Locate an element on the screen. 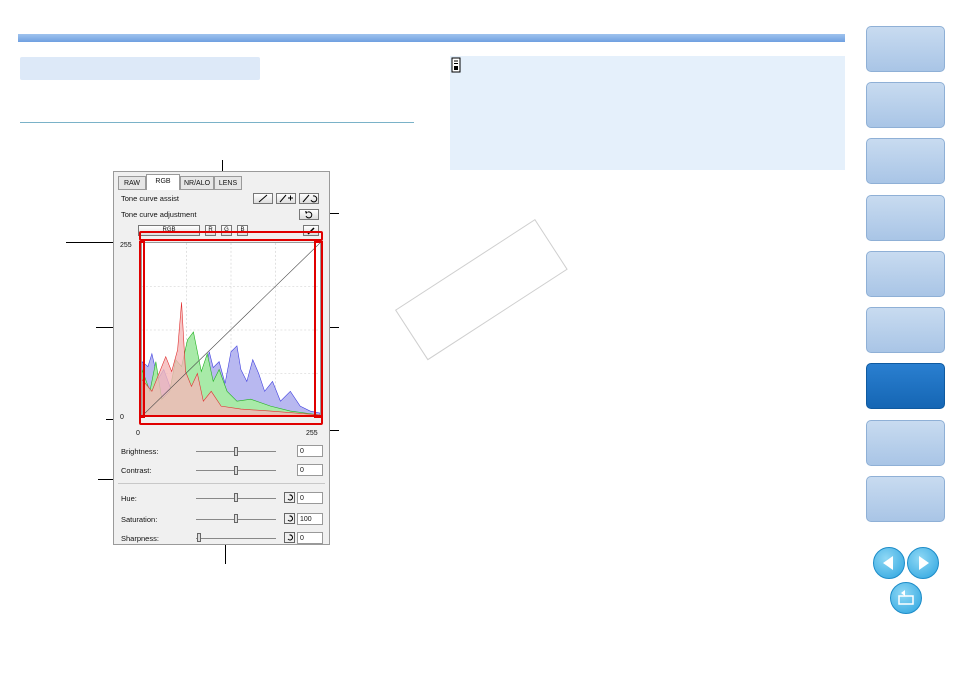 This screenshot has width=954, height=674. curve-reset-icon is located at coordinates (310, 198).